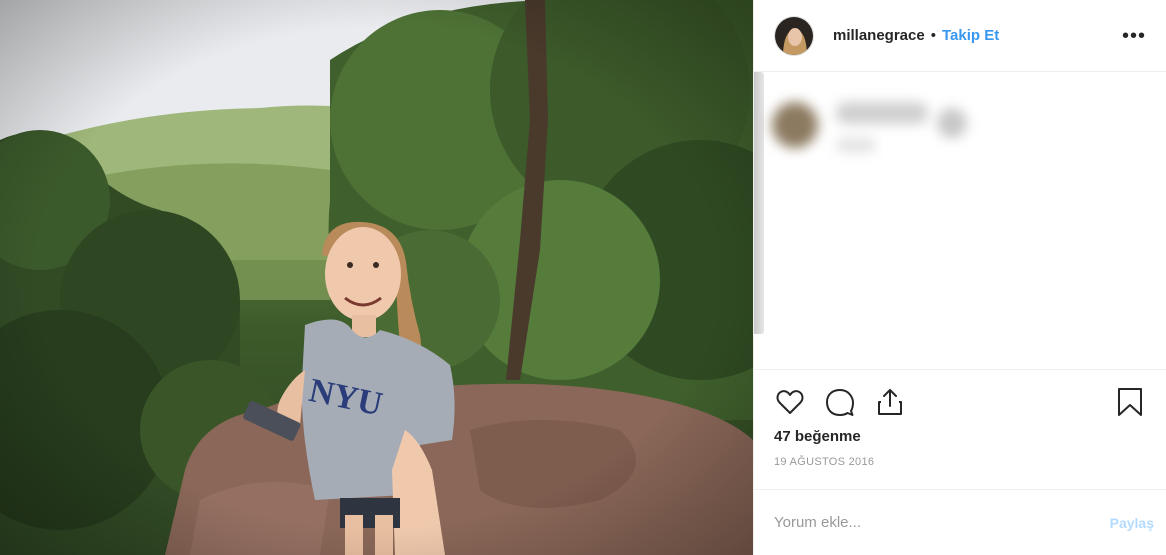  What do you see at coordinates (890, 402) in the screenshot?
I see `share-icon` at bounding box center [890, 402].